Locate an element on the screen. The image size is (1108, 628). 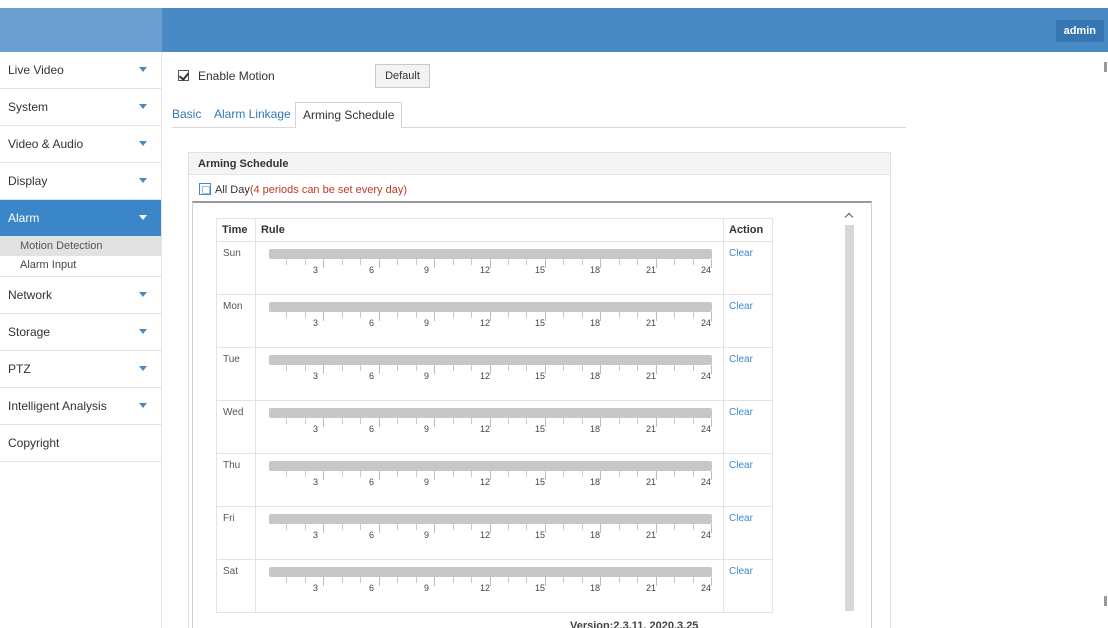
tab-arming-schedule: Arming Schedule is located at coordinates (349, 115).